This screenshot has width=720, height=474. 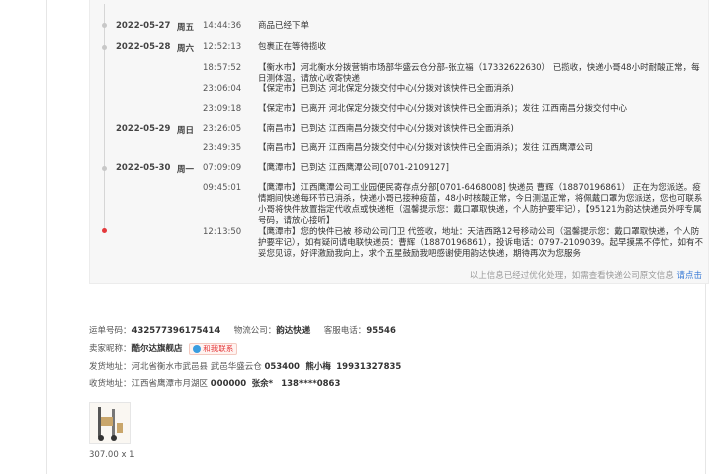 What do you see at coordinates (262, 384) in the screenshot?
I see `recv-name: 张余*` at bounding box center [262, 384].